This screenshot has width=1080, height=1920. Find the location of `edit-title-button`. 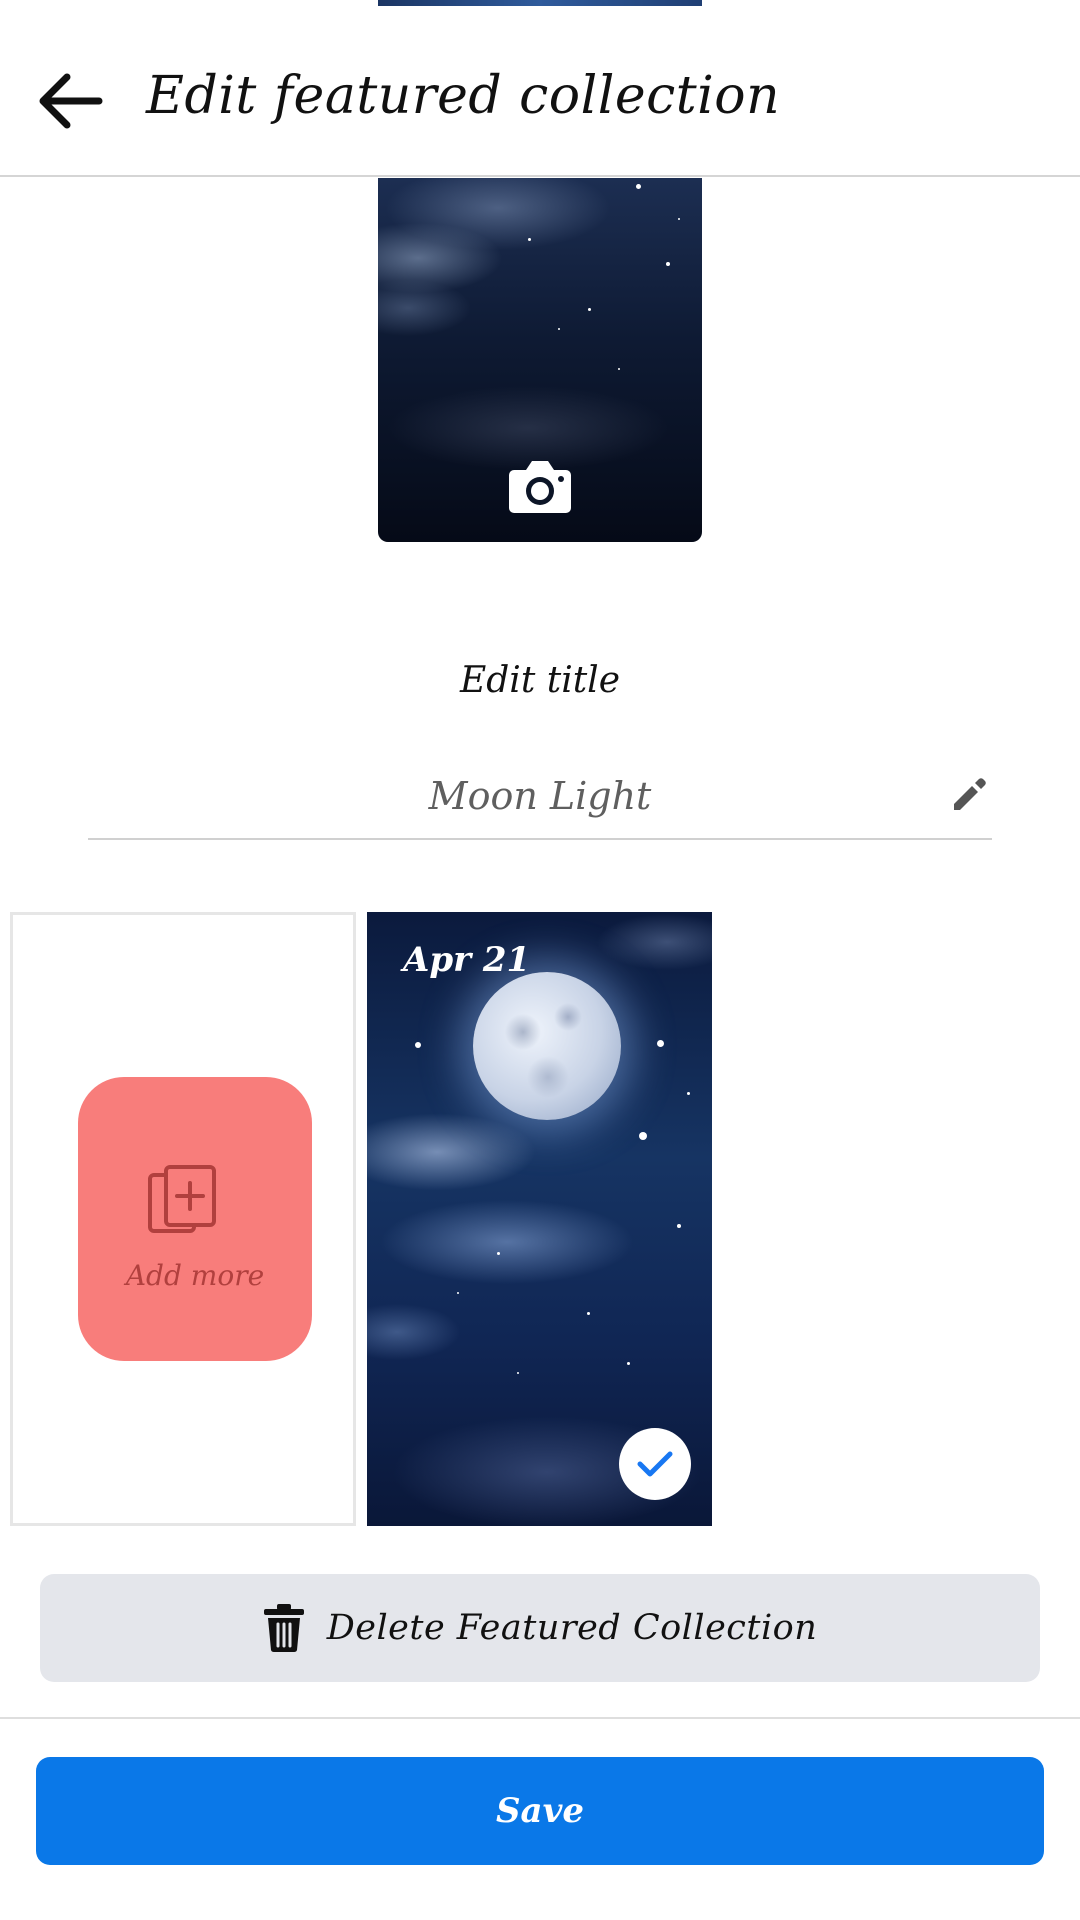

edit-title-button is located at coordinates (969, 795).